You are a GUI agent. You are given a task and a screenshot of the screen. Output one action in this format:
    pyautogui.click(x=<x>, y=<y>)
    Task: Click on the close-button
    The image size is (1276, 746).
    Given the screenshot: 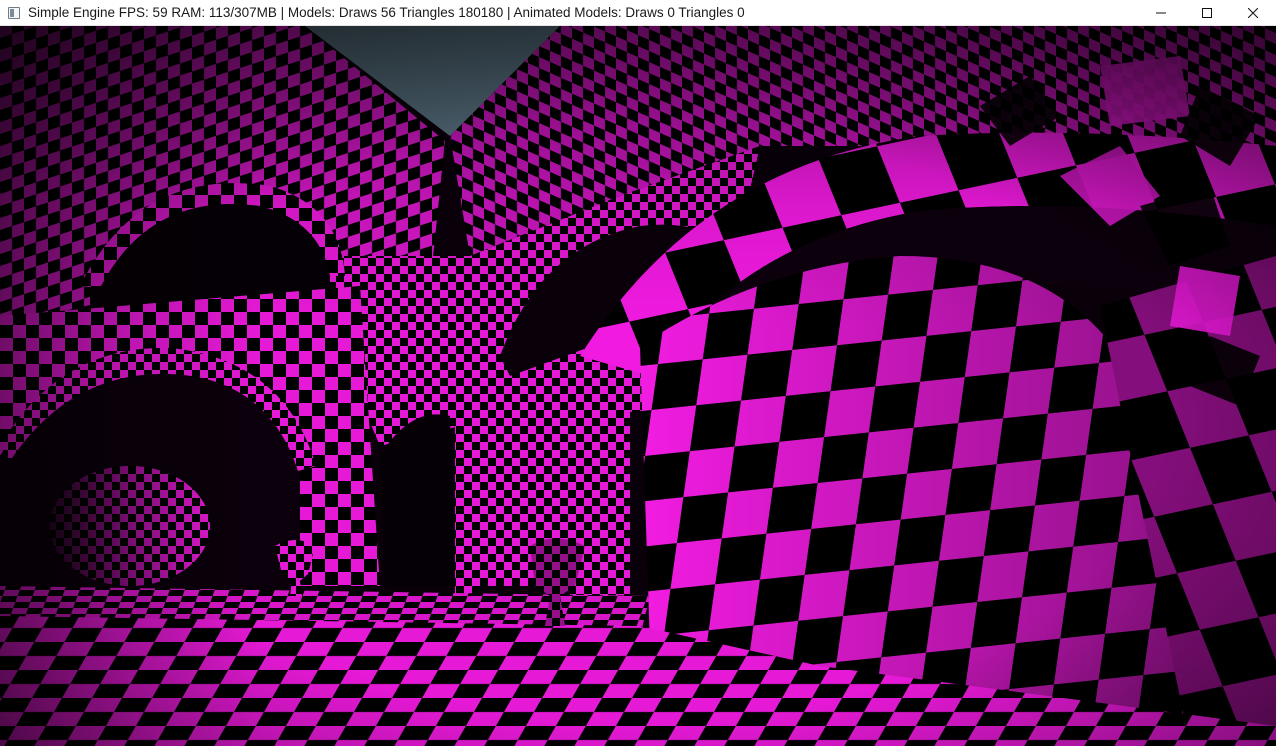 What is the action you would take?
    pyautogui.click(x=1253, y=13)
    